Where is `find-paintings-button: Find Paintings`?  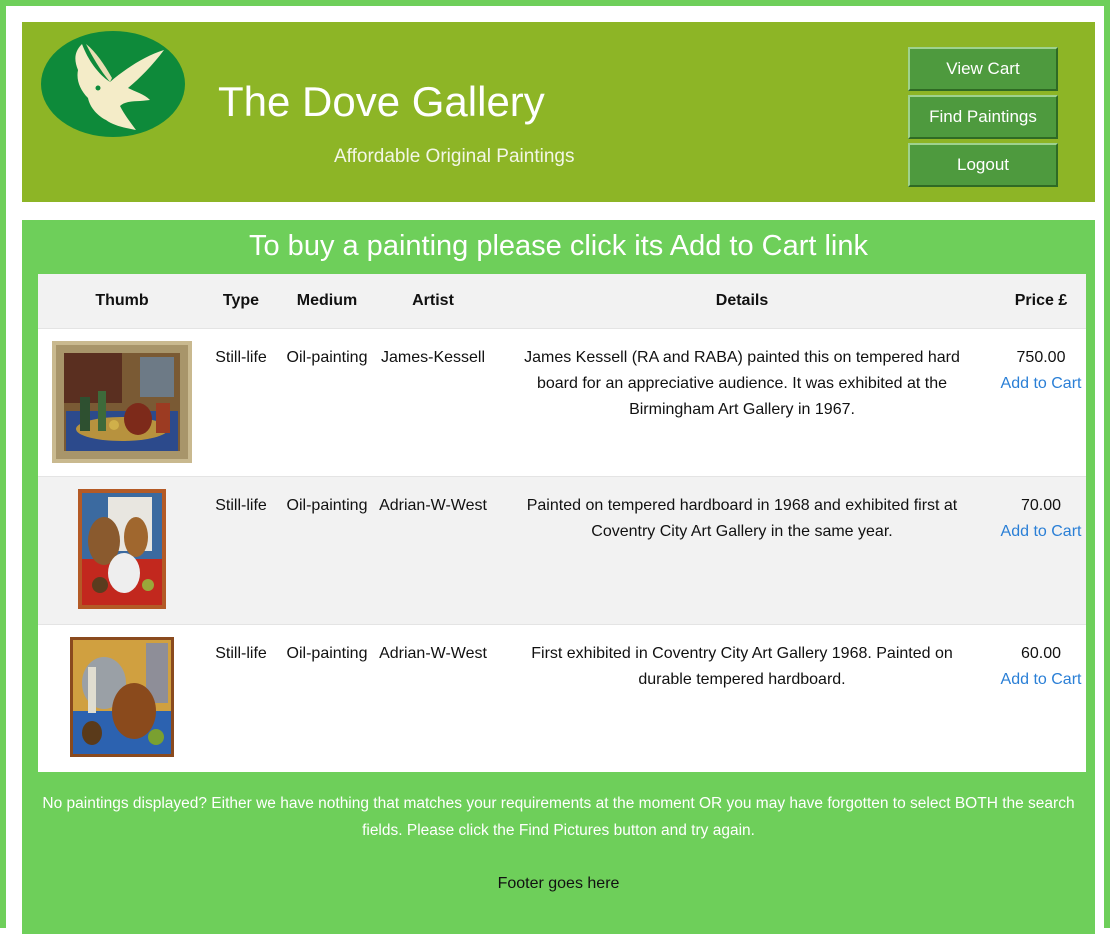 find-paintings-button: Find Paintings is located at coordinates (983, 117).